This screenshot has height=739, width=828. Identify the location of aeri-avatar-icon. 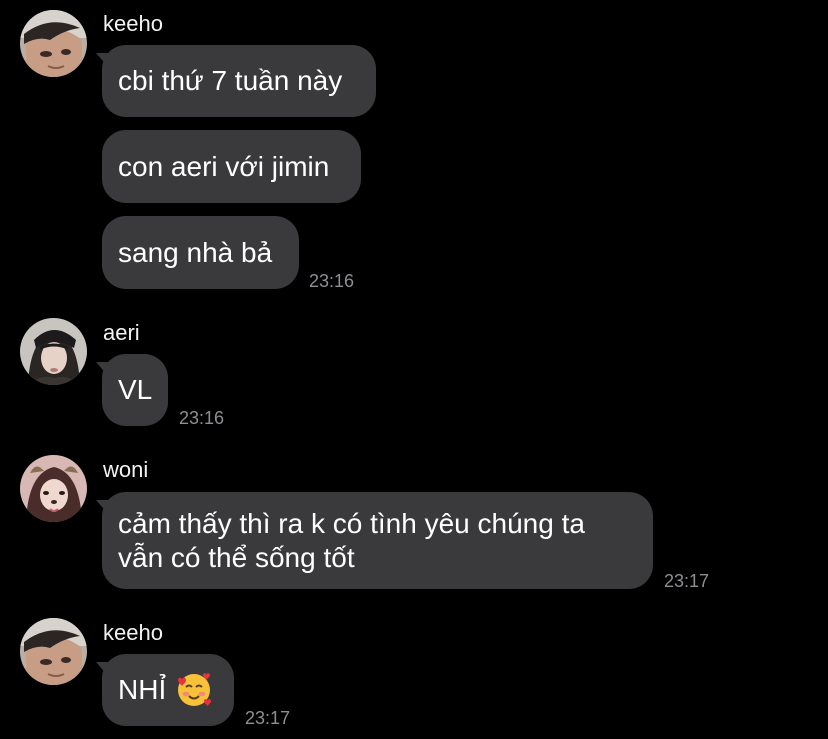
(53, 351).